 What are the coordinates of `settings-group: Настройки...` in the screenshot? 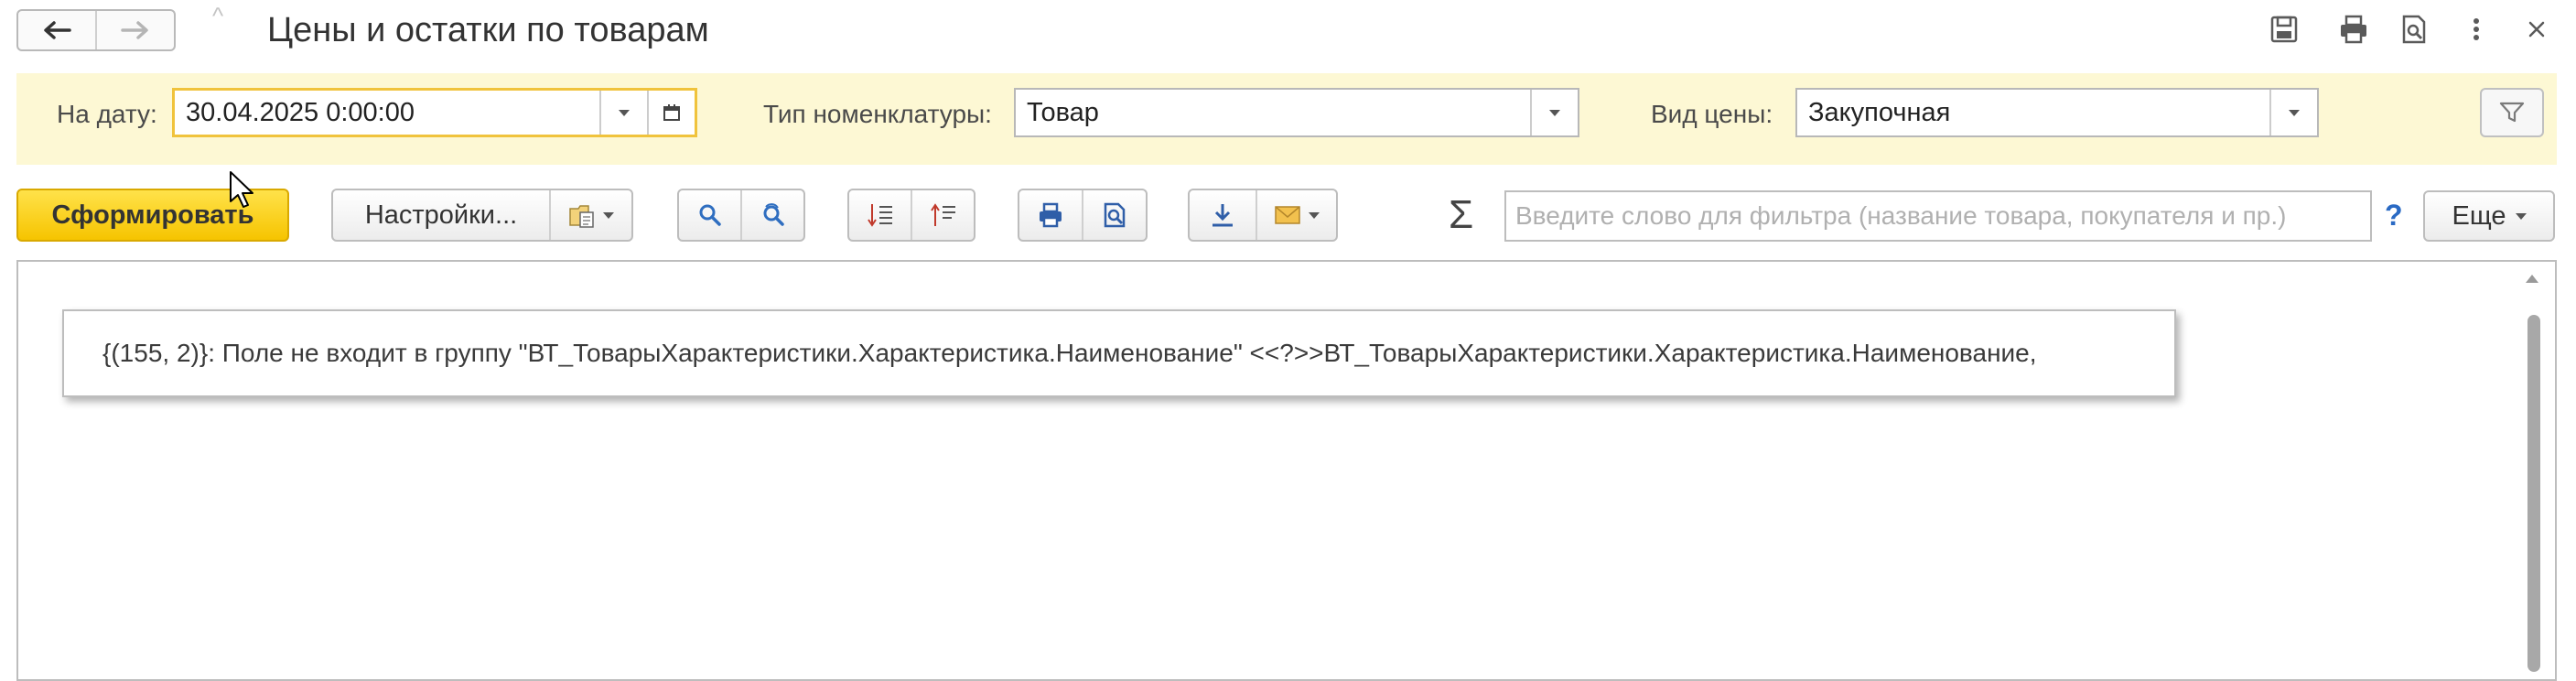 It's located at (482, 215).